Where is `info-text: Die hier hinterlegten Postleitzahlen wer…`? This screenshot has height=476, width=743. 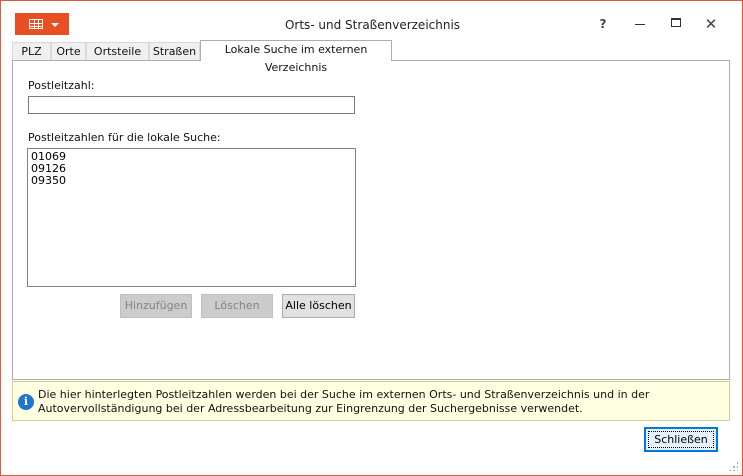
info-text: Die hier hinterlegten Postleitzahlen wer… is located at coordinates (344, 401).